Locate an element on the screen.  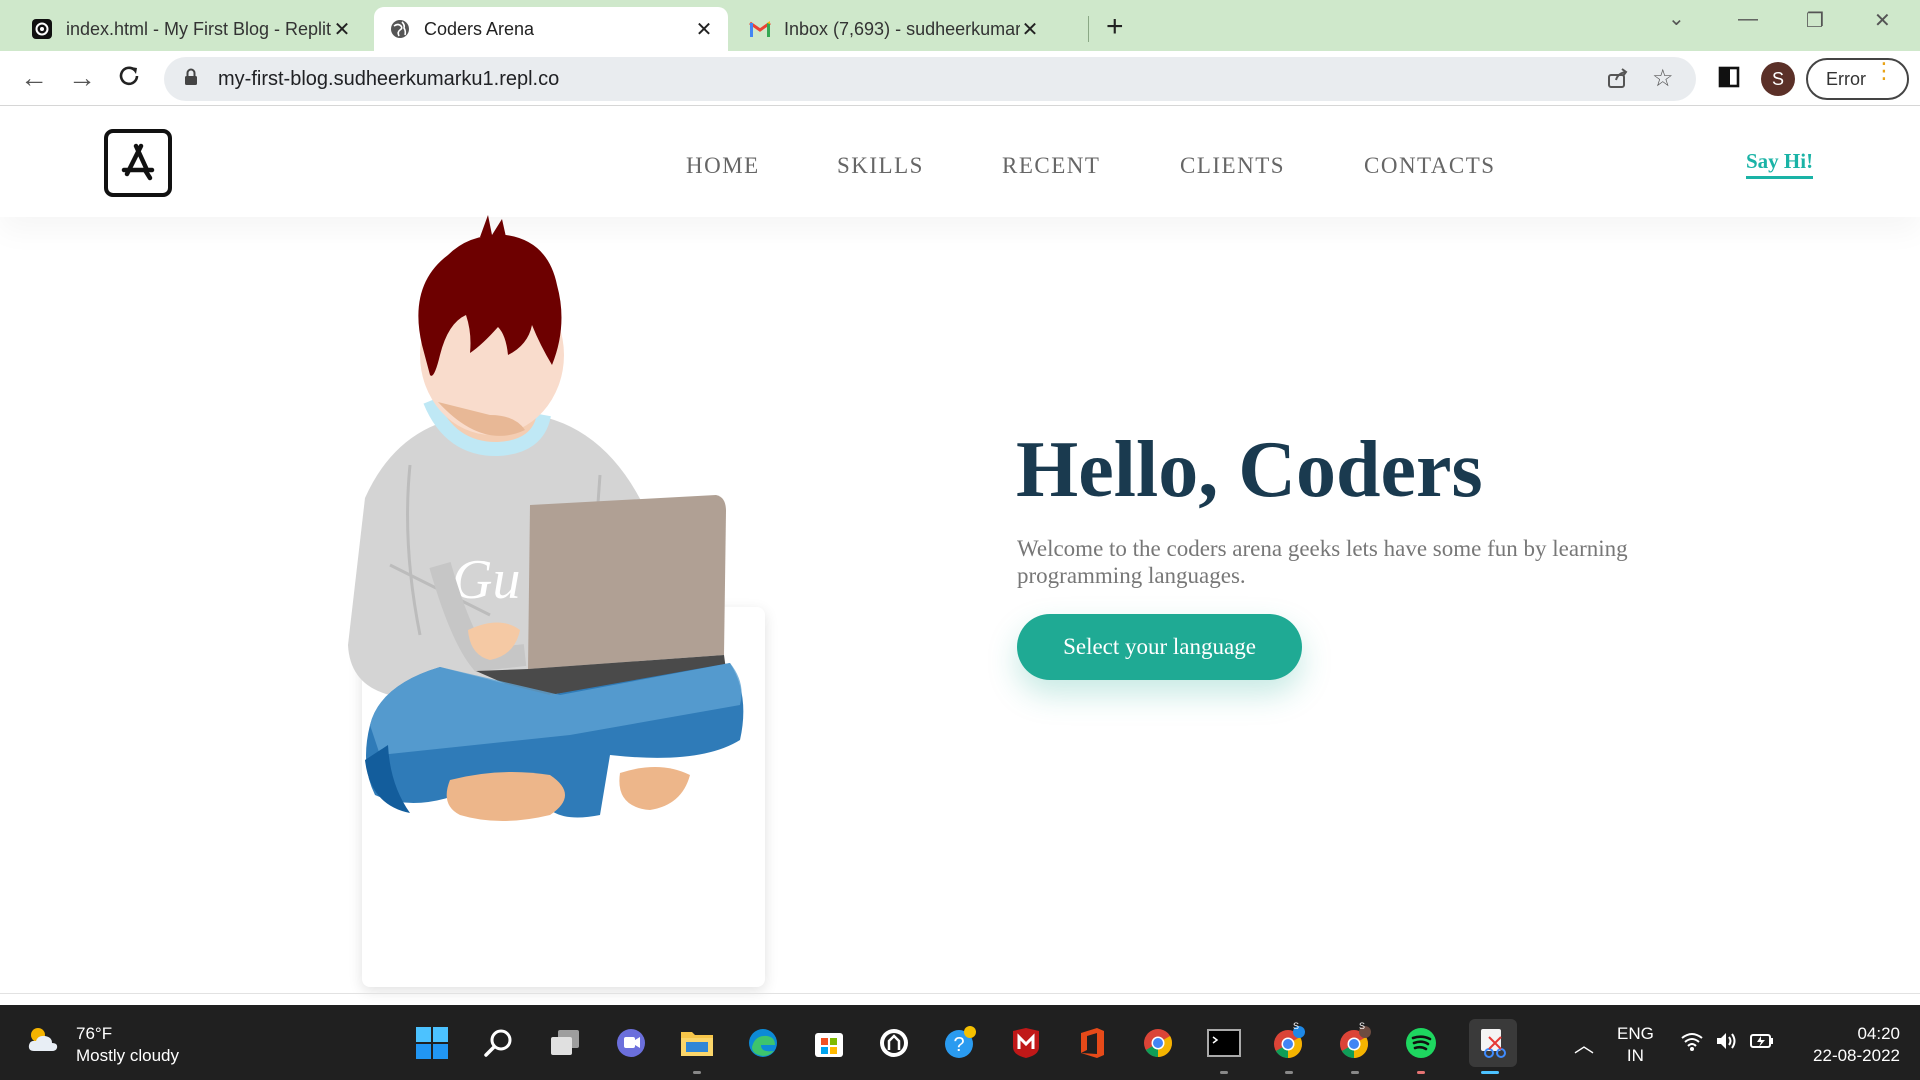
boy-with-laptop-illustration: Gu is located at coordinates (546, 518).